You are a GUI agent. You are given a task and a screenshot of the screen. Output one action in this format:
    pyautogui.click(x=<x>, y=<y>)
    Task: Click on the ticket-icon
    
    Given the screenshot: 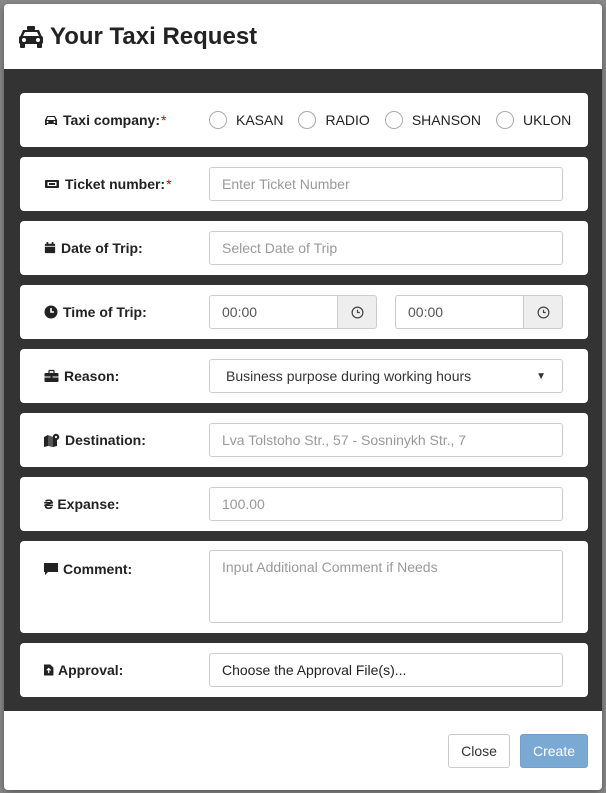 What is the action you would take?
    pyautogui.click(x=52, y=184)
    